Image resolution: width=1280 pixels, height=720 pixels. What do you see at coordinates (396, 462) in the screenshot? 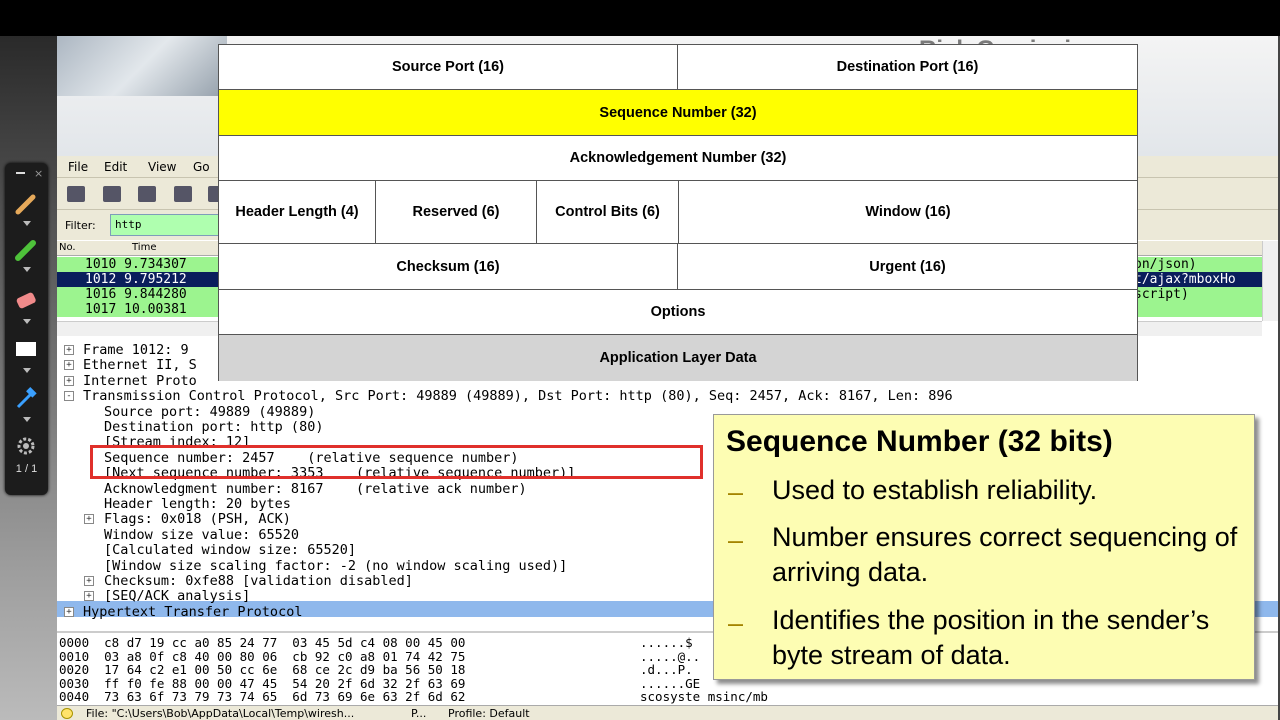
I see `sequence-number-highlight-box` at bounding box center [396, 462].